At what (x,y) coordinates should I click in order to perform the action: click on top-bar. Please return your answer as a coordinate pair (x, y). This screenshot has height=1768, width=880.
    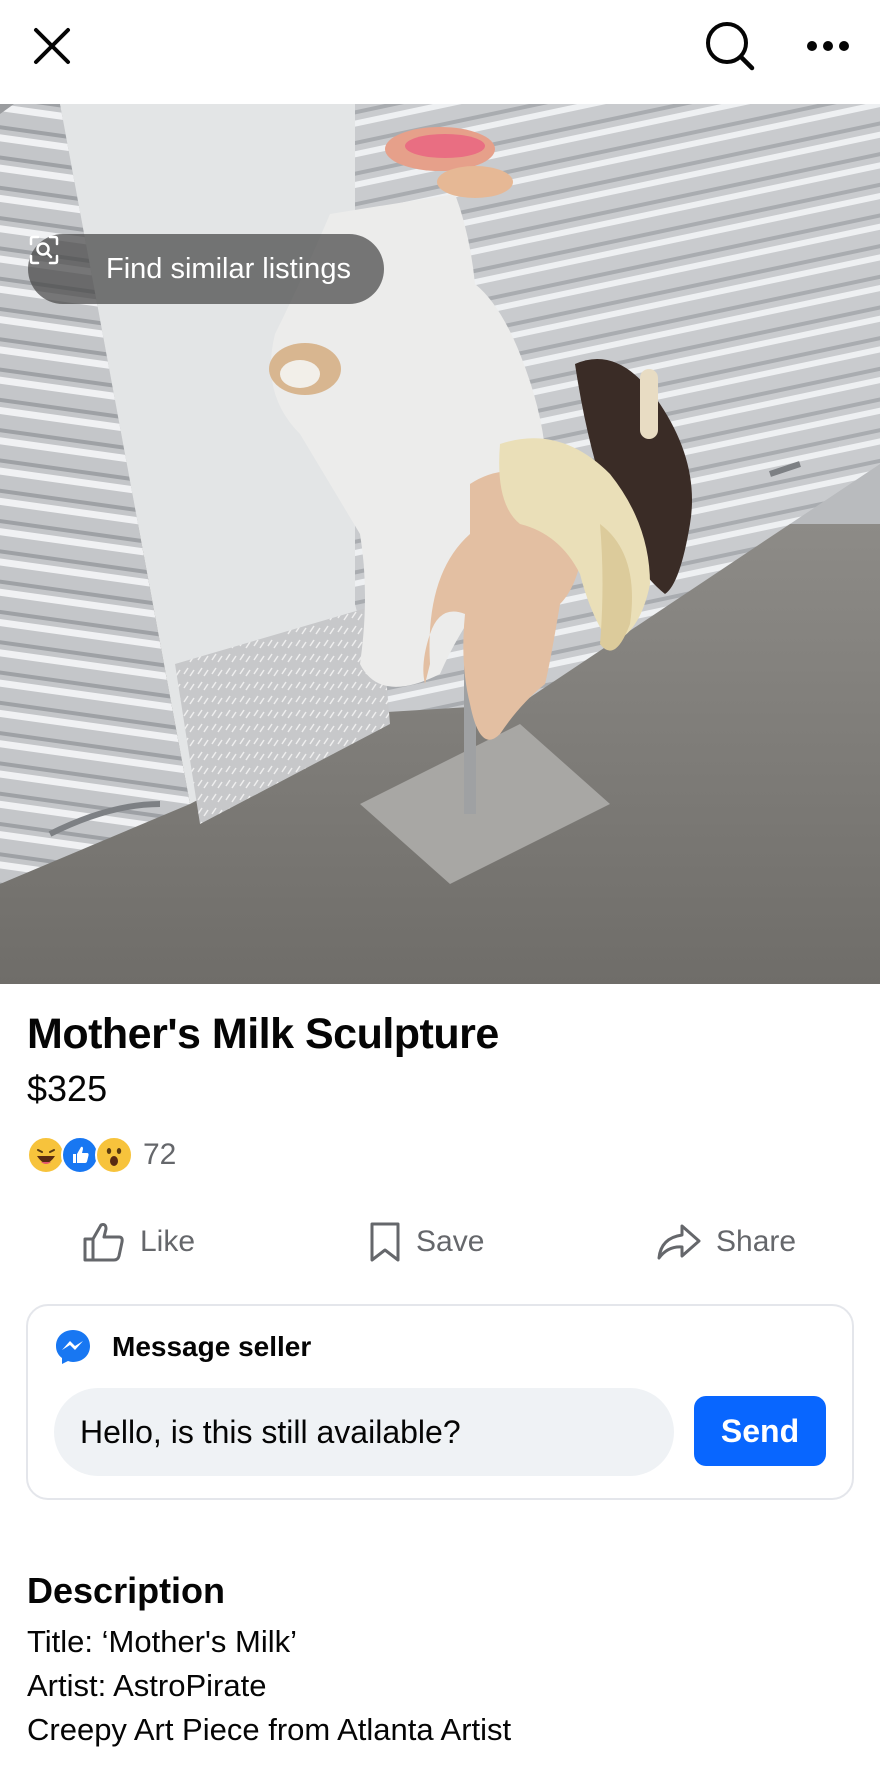
    Looking at the image, I should click on (440, 52).